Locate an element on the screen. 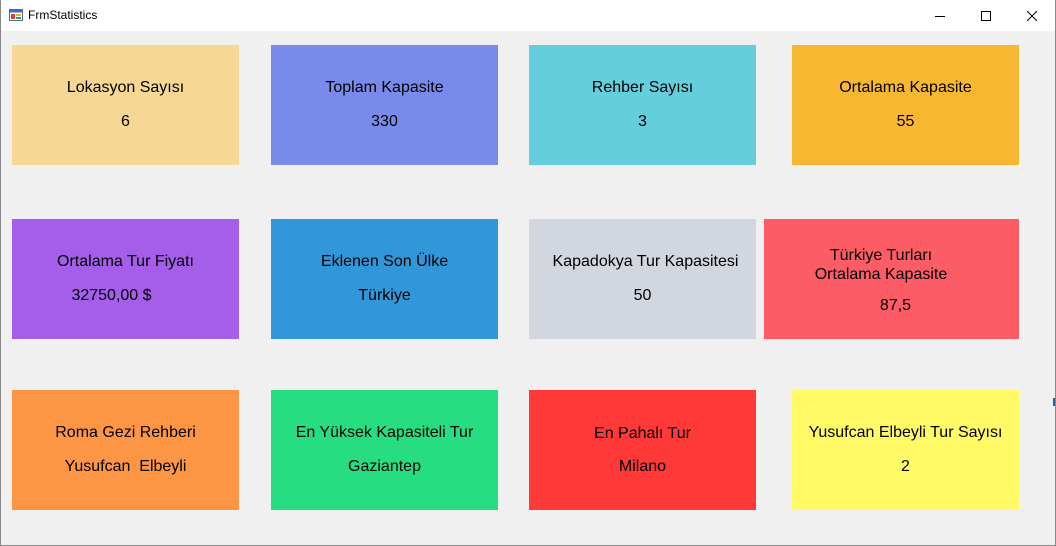  en-yuksek-kapasiteli-tur-value: Gaziantep is located at coordinates (384, 466).